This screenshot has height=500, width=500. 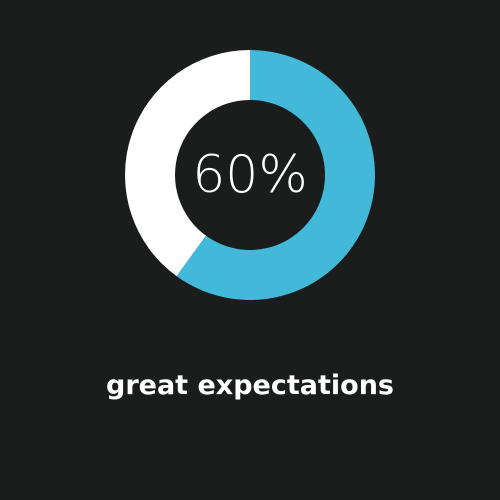 I want to click on chart-caption: great expectations, so click(x=250, y=385).